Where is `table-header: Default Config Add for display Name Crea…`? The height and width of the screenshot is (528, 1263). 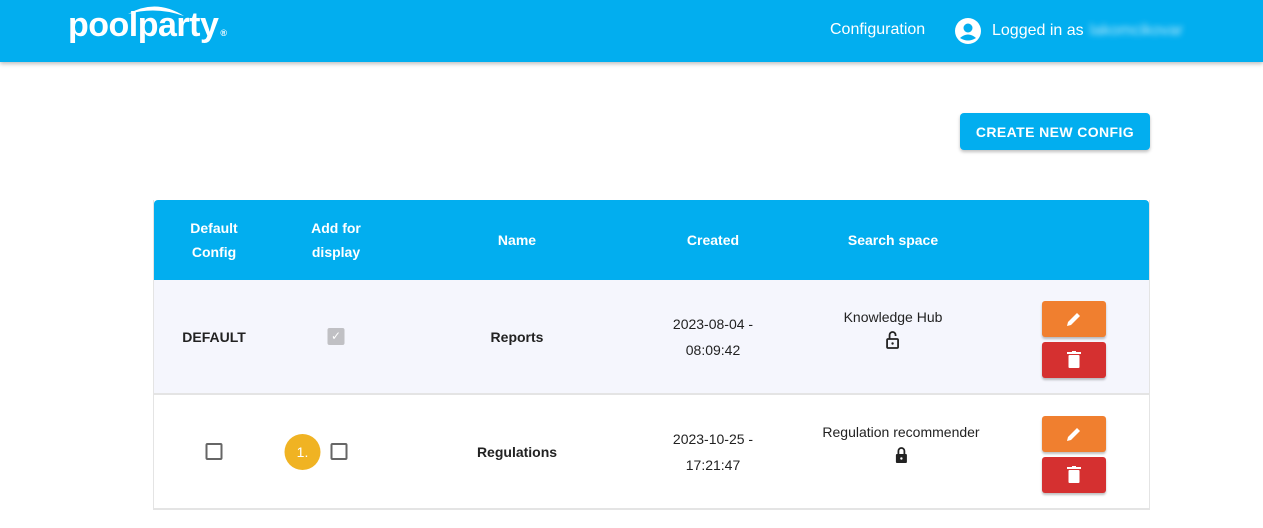
table-header: Default Config Add for display Name Crea… is located at coordinates (651, 240).